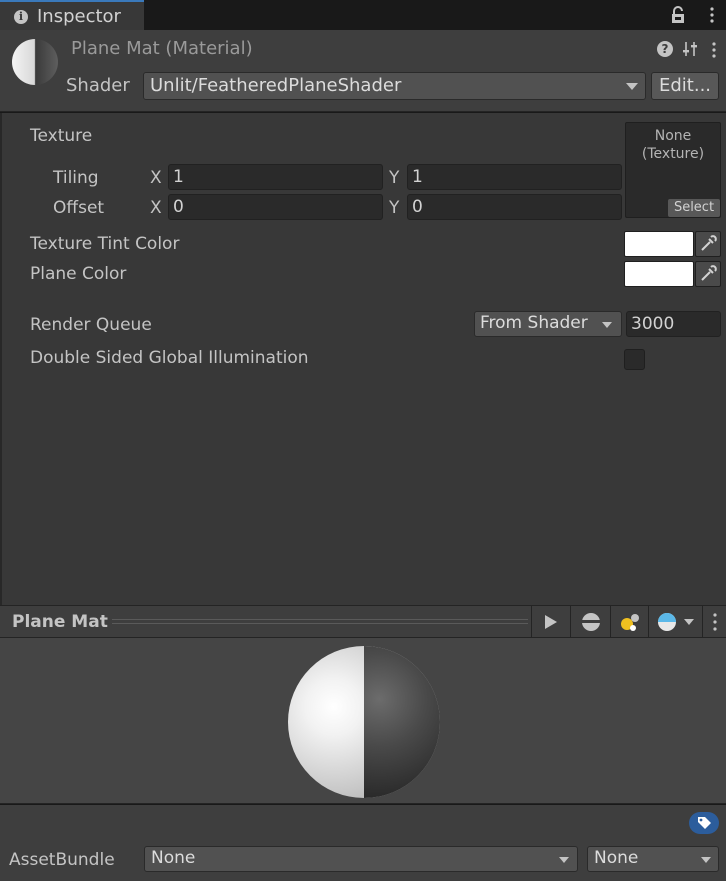  What do you see at coordinates (514, 207) in the screenshot?
I see `offset-y-field: 0` at bounding box center [514, 207].